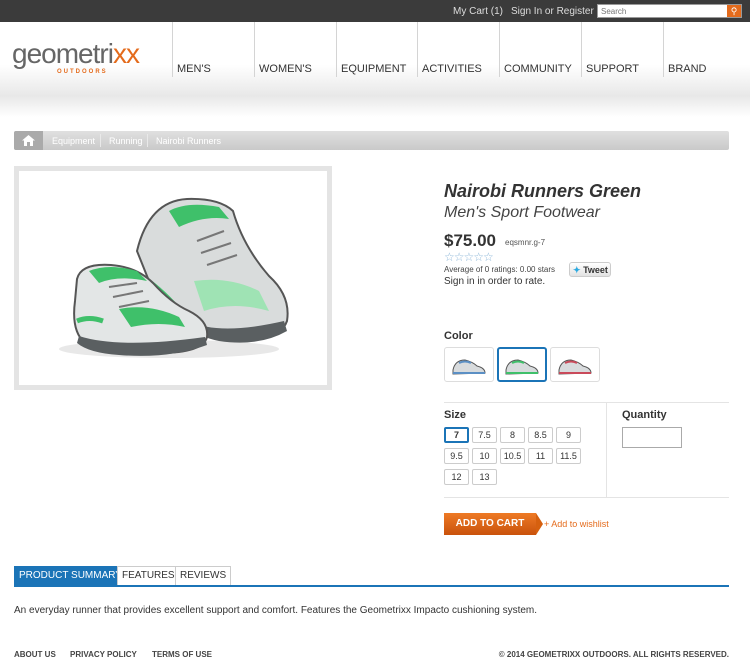  What do you see at coordinates (126, 53) in the screenshot?
I see `logo-accent: xx` at bounding box center [126, 53].